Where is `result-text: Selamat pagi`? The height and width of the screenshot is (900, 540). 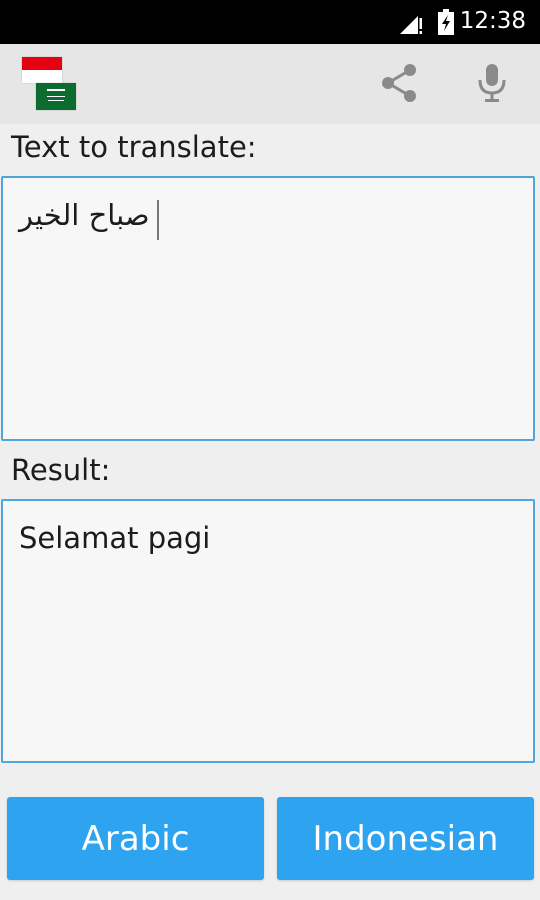
result-text: Selamat pagi is located at coordinates (115, 538).